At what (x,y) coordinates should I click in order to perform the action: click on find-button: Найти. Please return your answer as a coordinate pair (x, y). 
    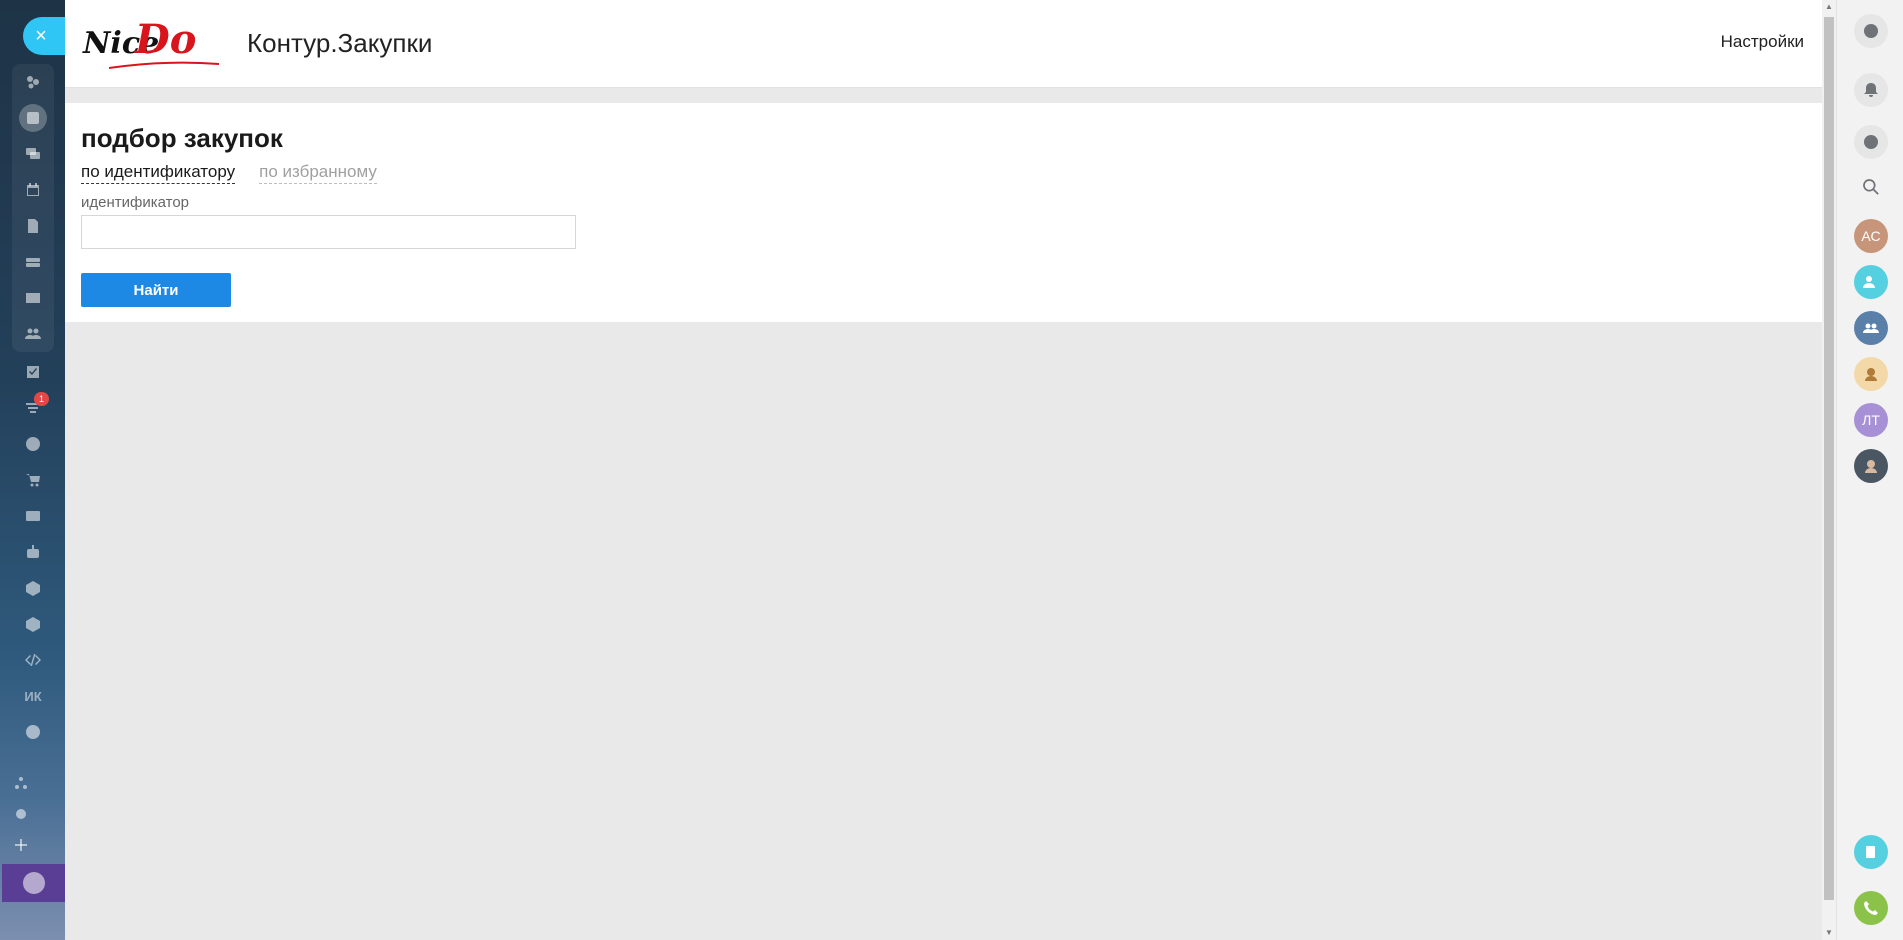
    Looking at the image, I should click on (156, 290).